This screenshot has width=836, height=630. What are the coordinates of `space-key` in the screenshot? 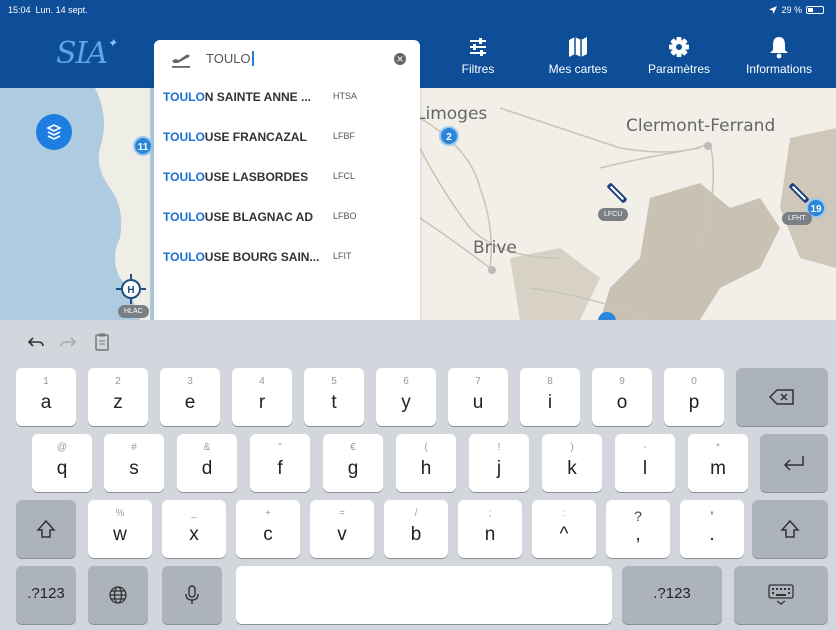 It's located at (424, 595).